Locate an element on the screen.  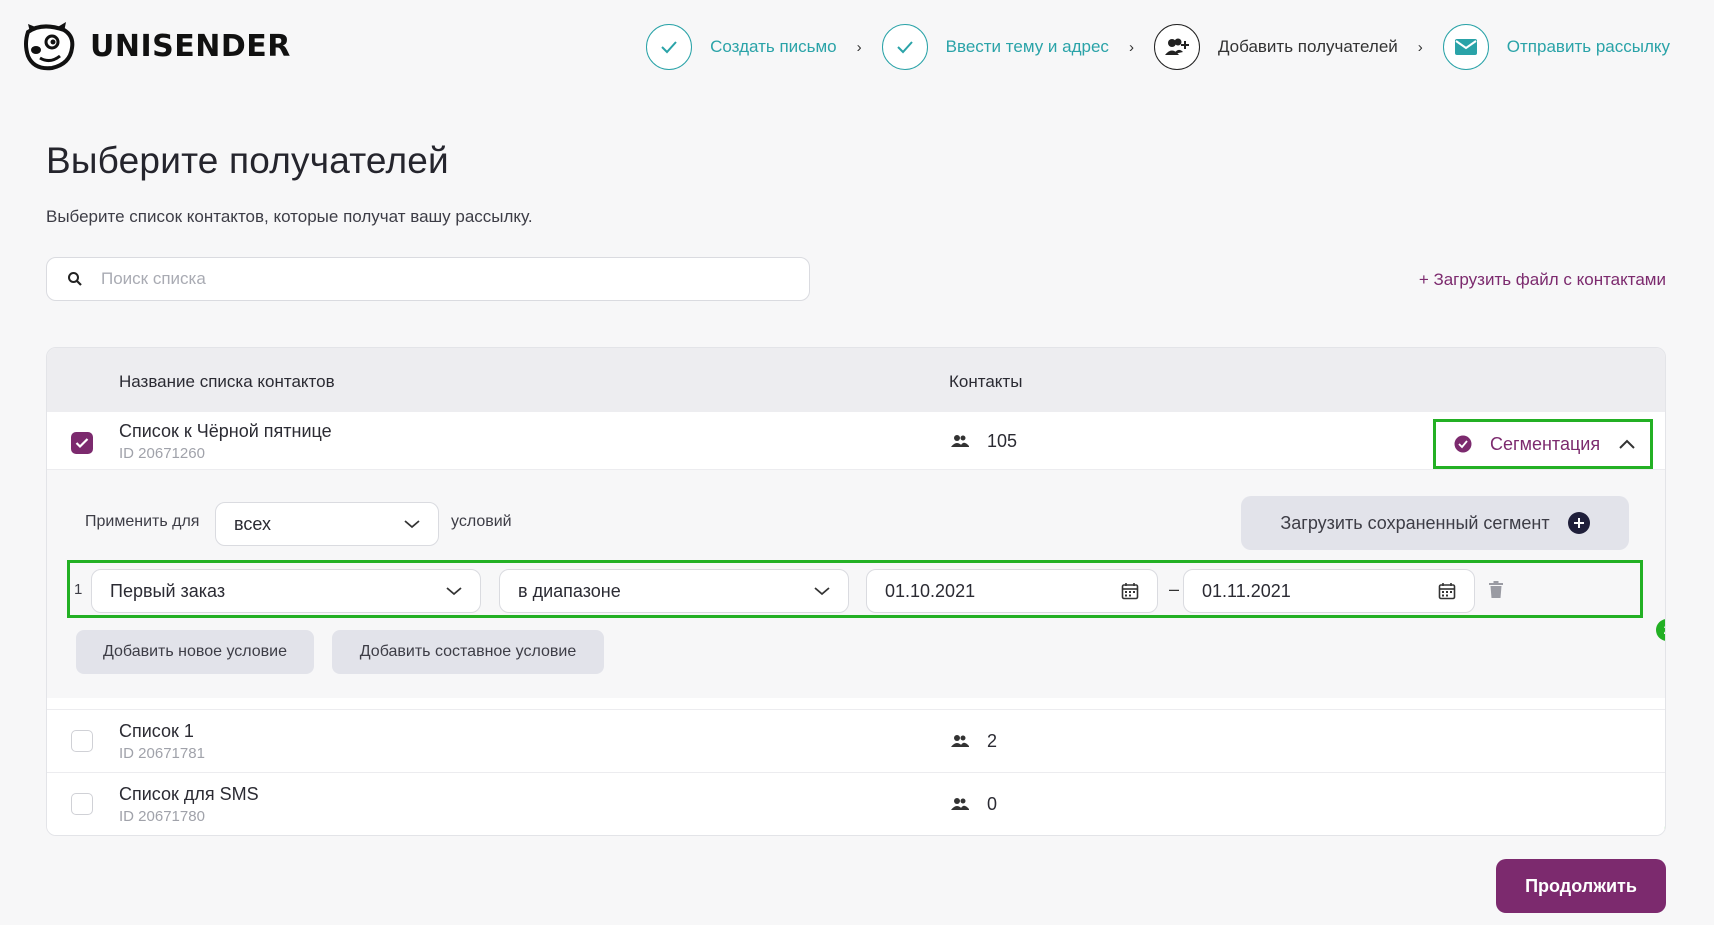
condition-operator-select: в диапазоне is located at coordinates (674, 591).